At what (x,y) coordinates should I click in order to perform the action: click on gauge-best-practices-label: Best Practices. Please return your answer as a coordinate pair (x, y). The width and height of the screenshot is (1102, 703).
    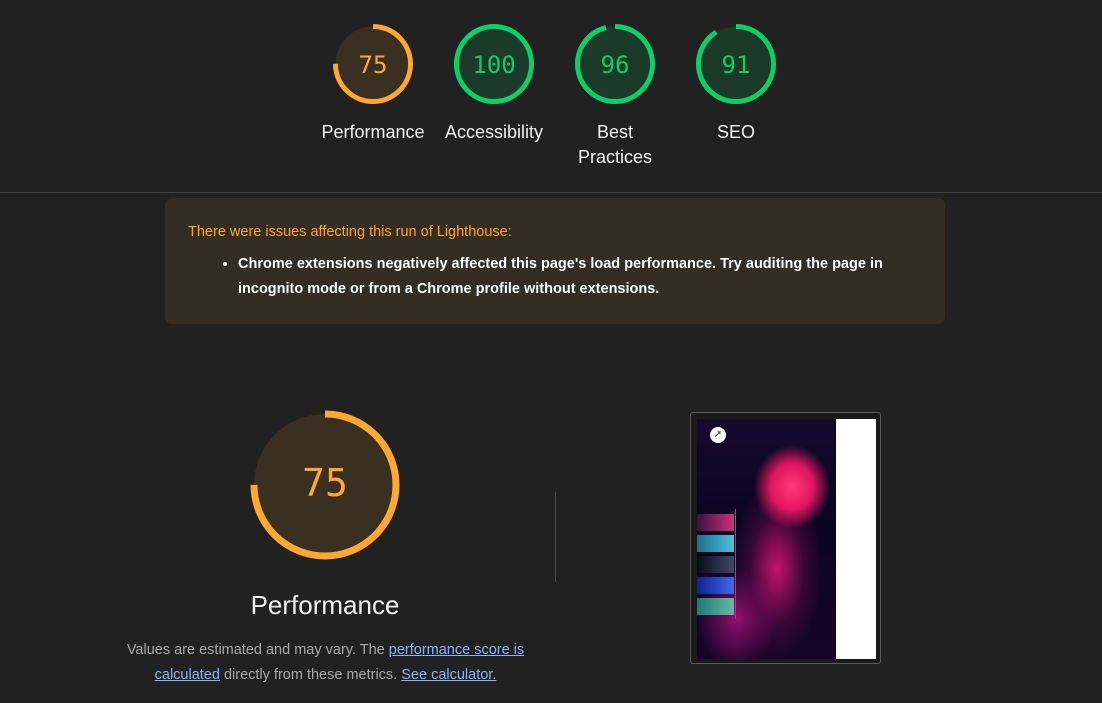
    Looking at the image, I should click on (615, 144).